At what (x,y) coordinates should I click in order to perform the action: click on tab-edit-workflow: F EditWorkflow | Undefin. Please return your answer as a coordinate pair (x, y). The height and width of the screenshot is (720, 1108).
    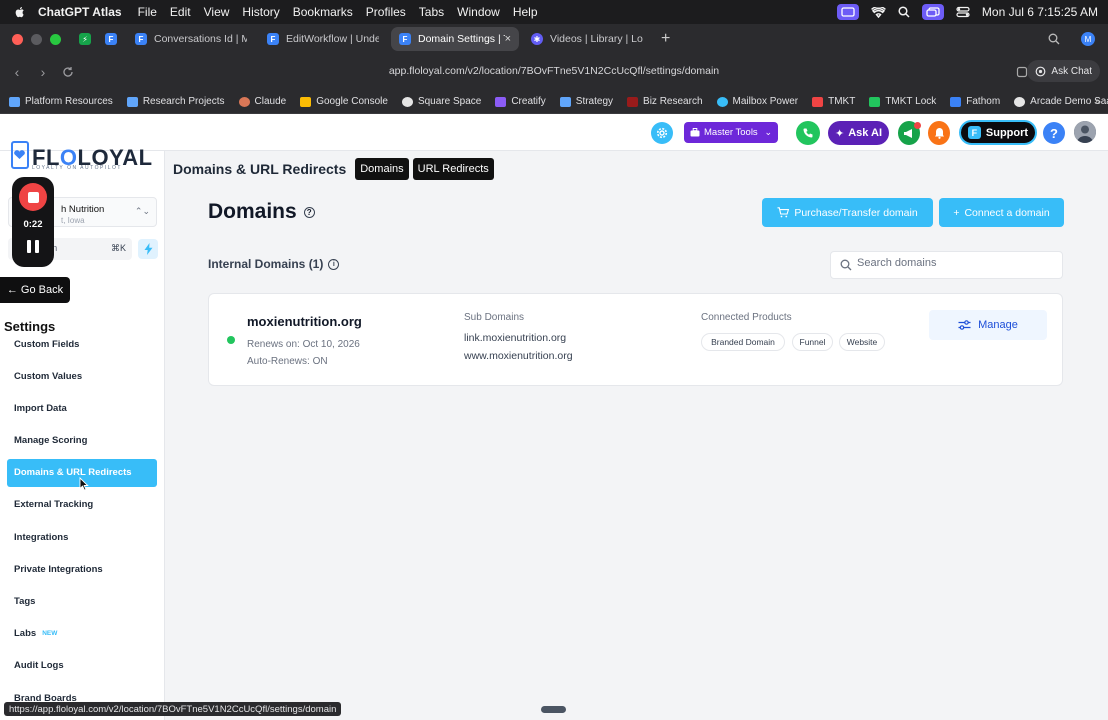
    Looking at the image, I should click on (323, 39).